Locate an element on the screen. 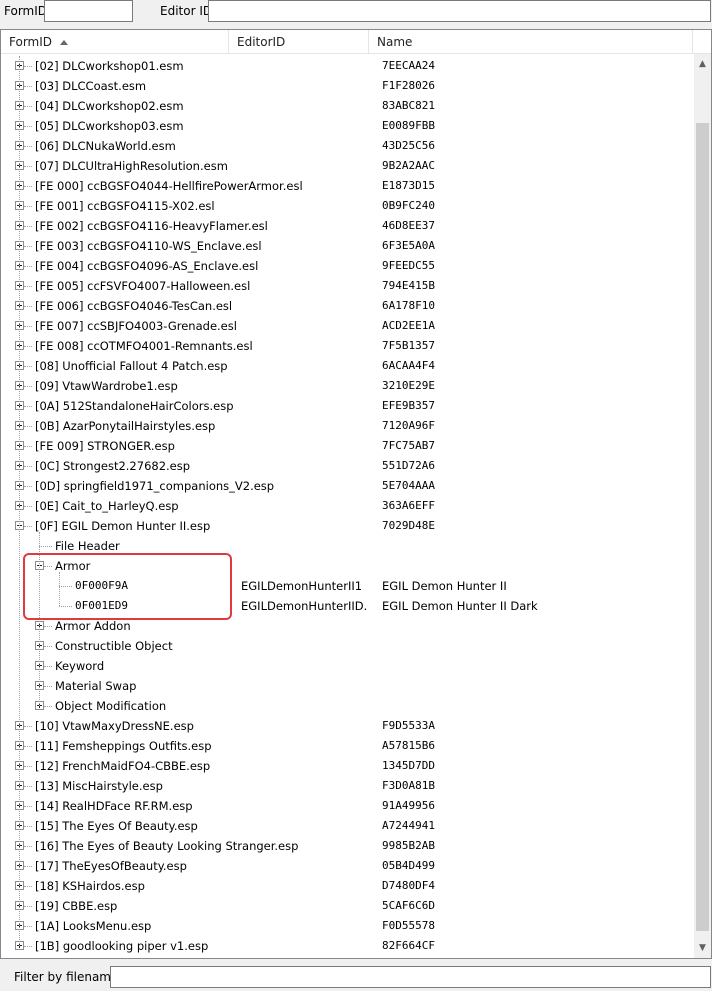 The height and width of the screenshot is (991, 712). plugin-row: [15] The Eyes Of Beauty.esp A7244941 is located at coordinates (347, 826).